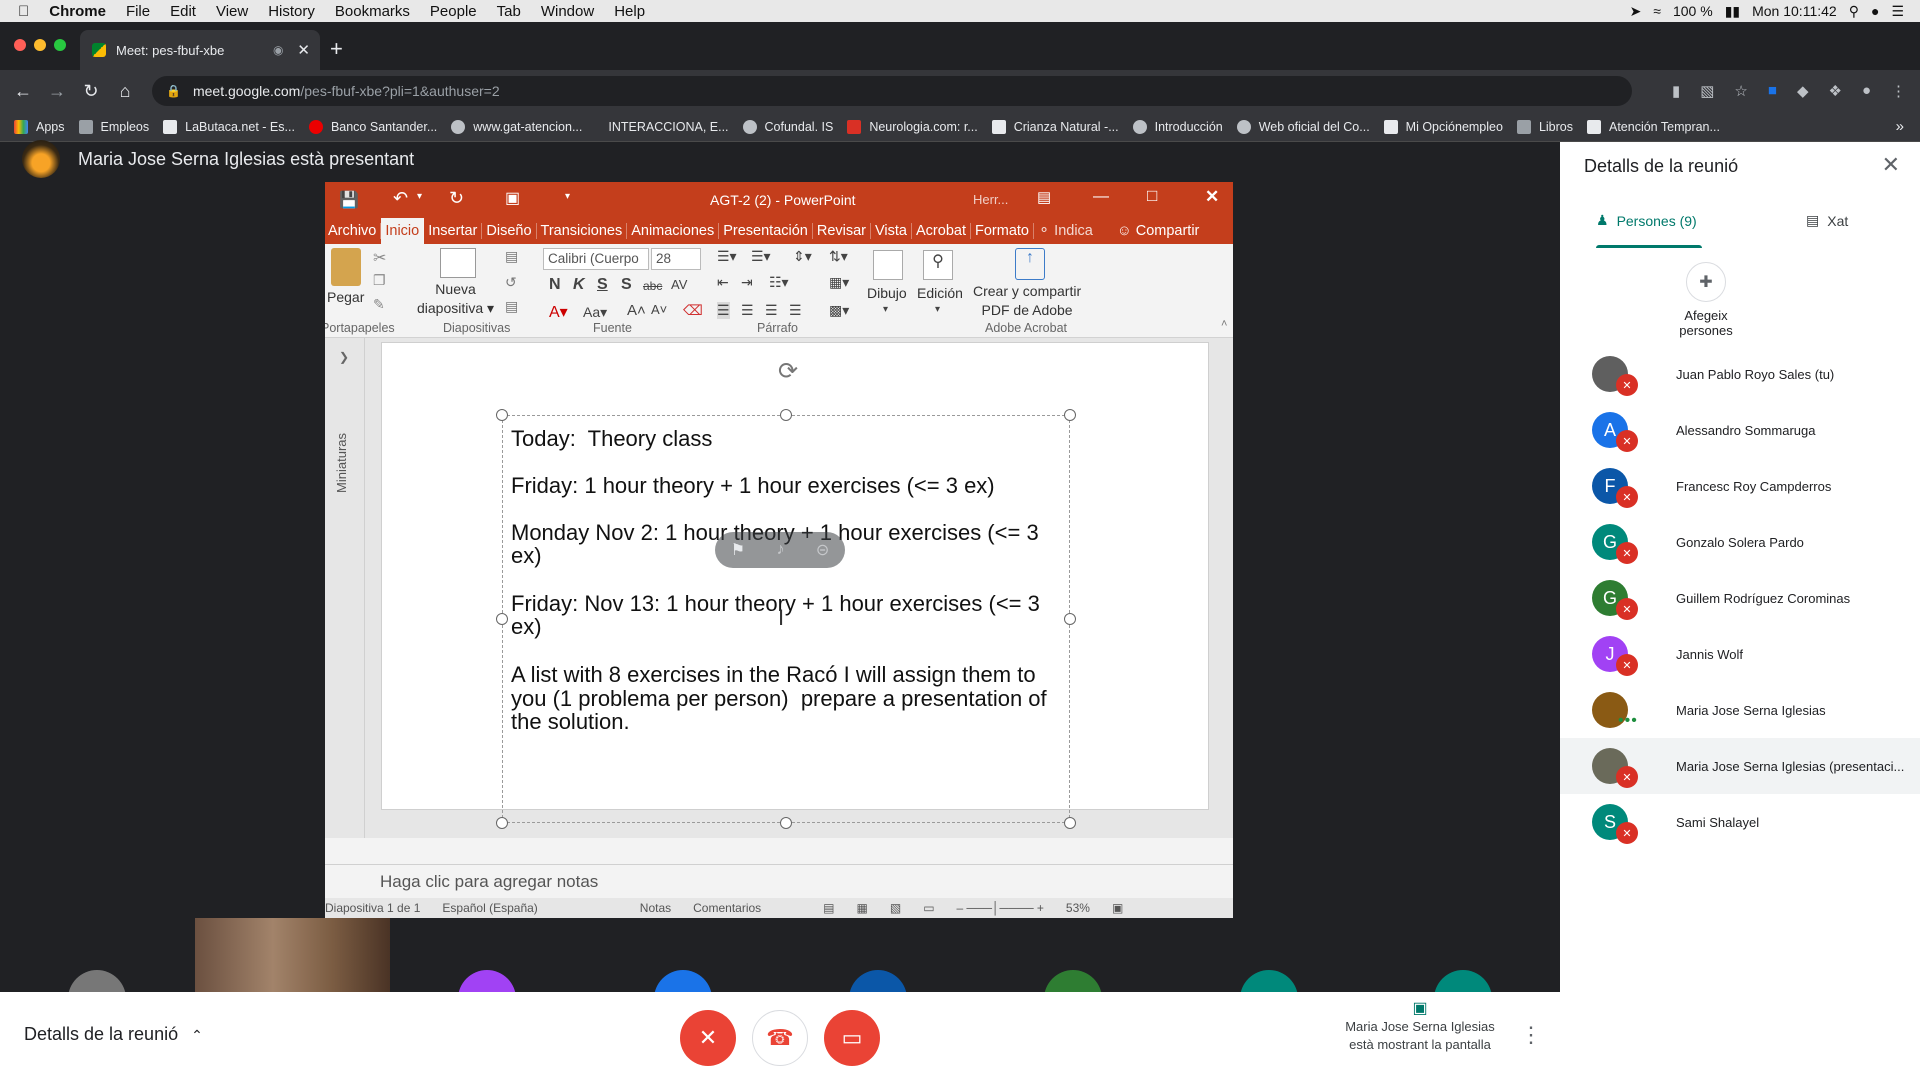 The image size is (1920, 1080). What do you see at coordinates (1693, 11) in the screenshot?
I see `battery-label: 100 %` at bounding box center [1693, 11].